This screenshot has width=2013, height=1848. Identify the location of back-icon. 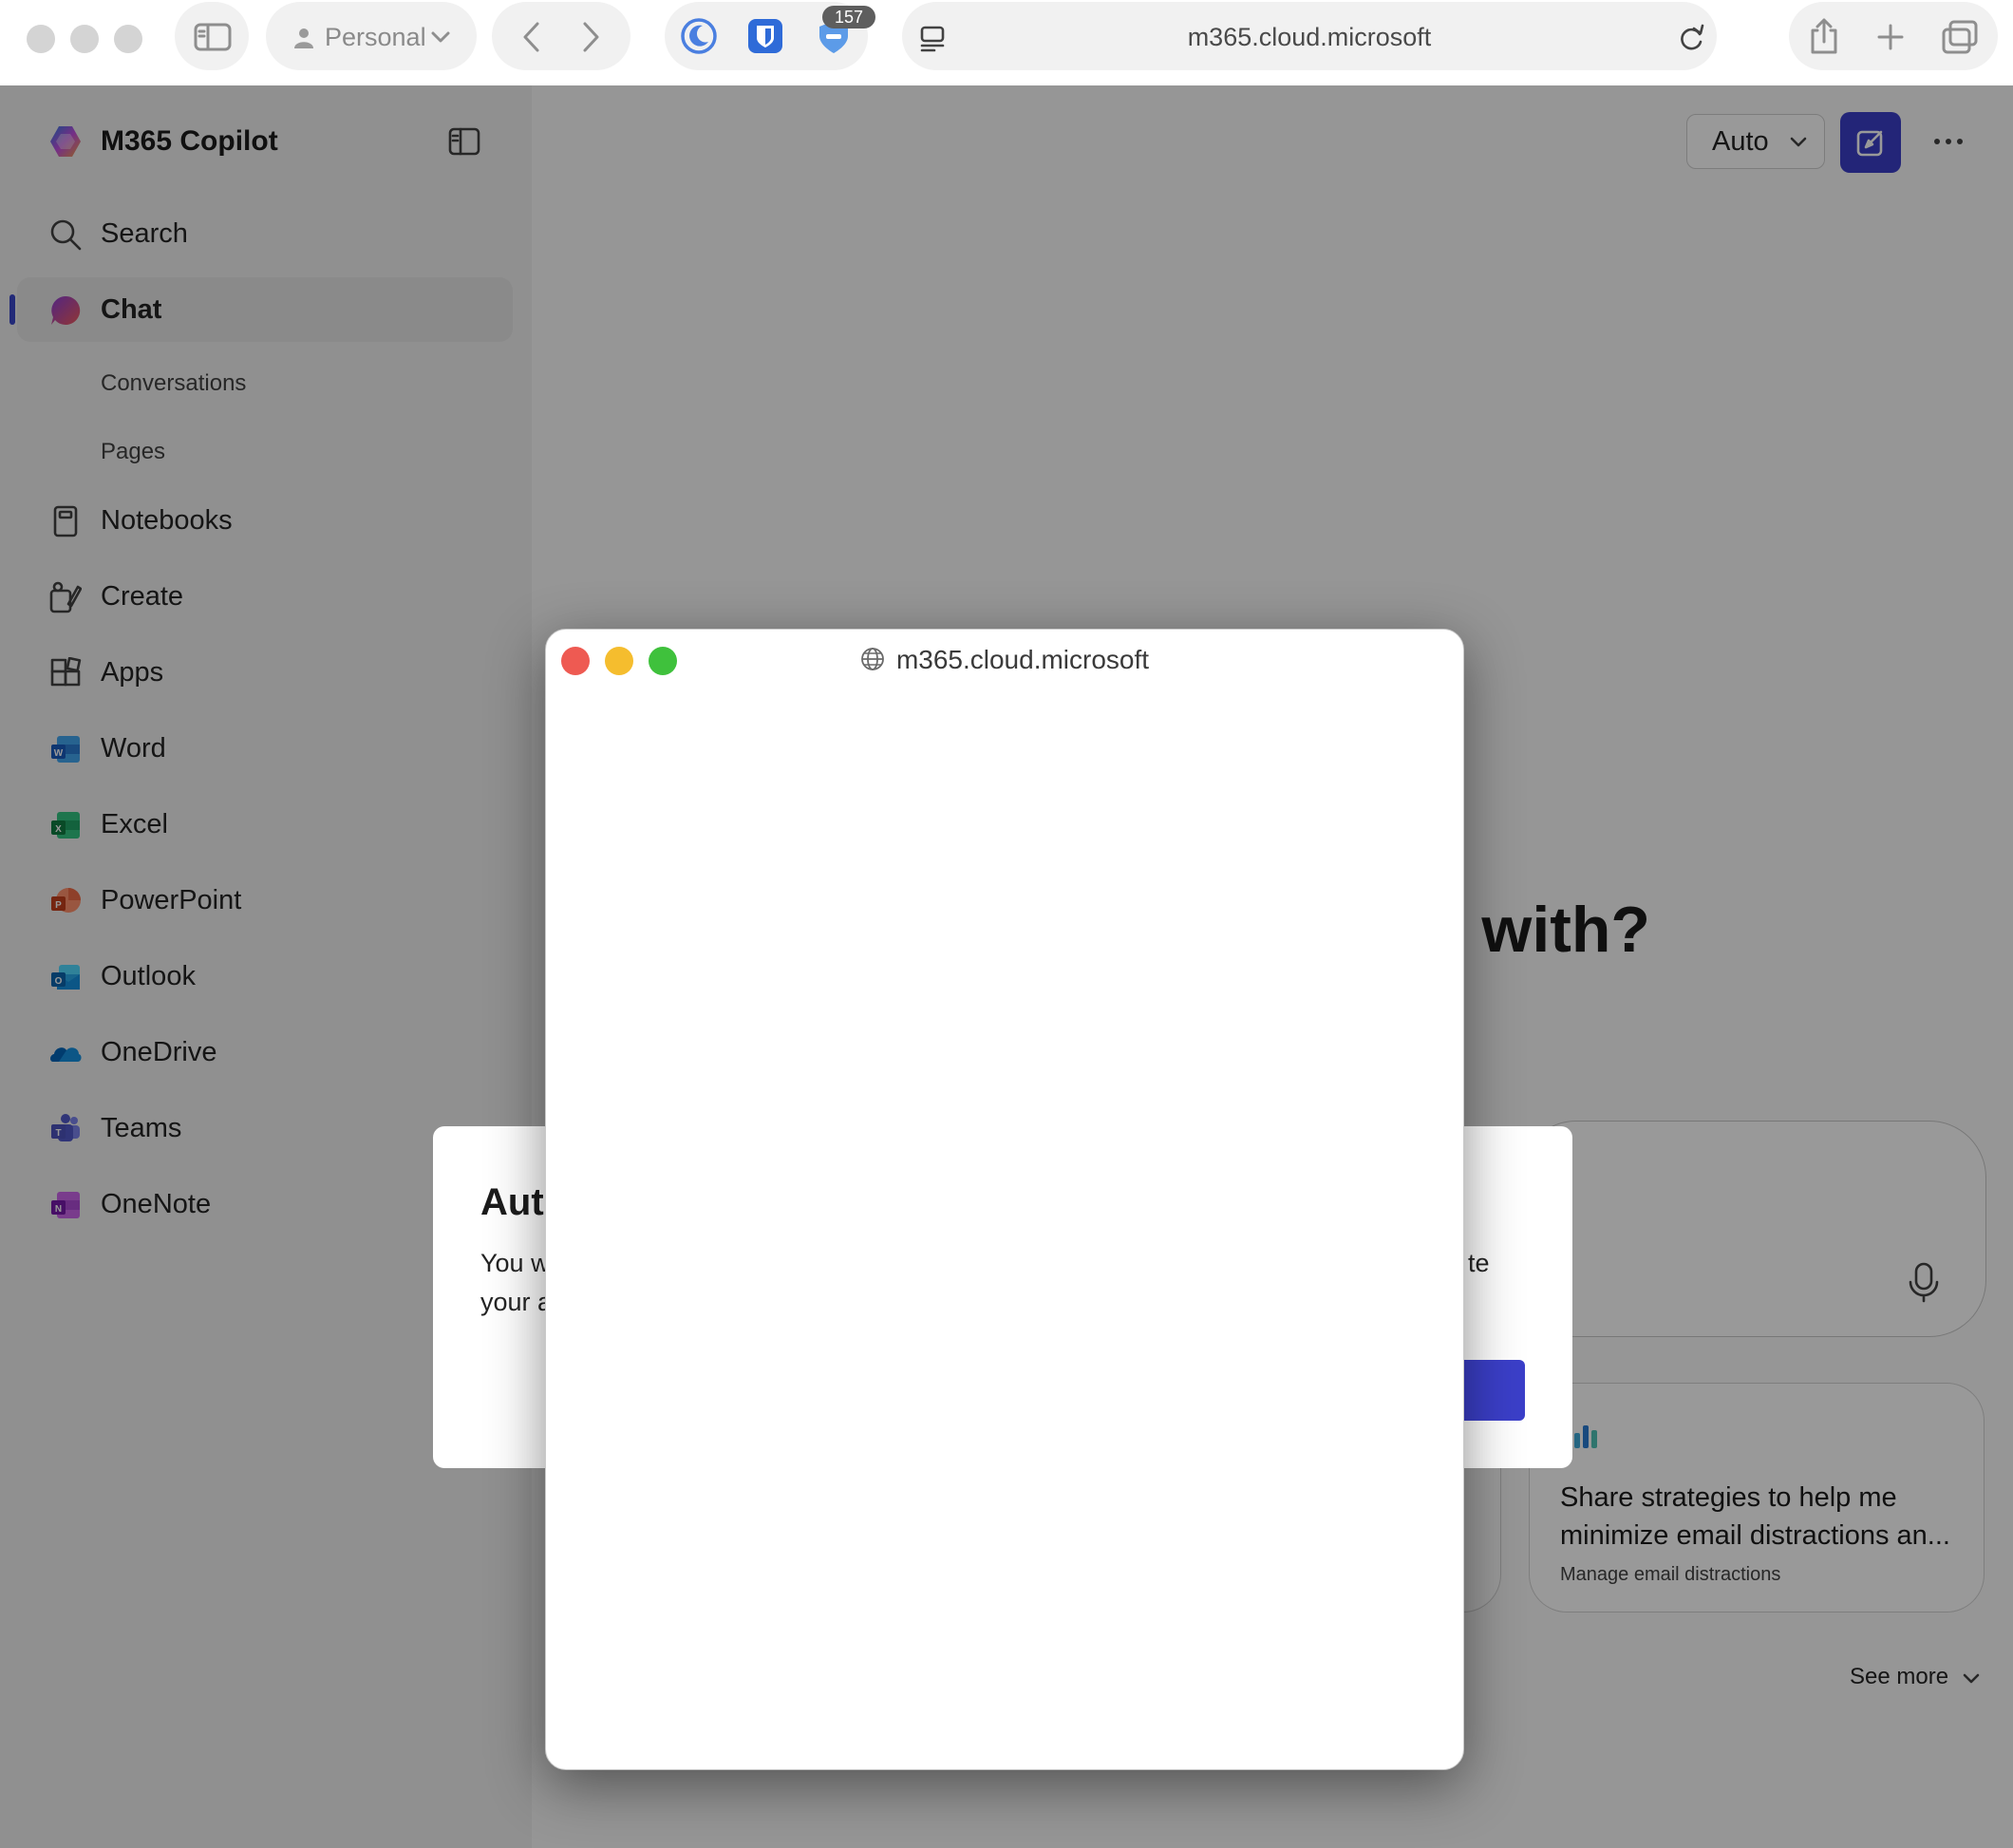
(531, 37).